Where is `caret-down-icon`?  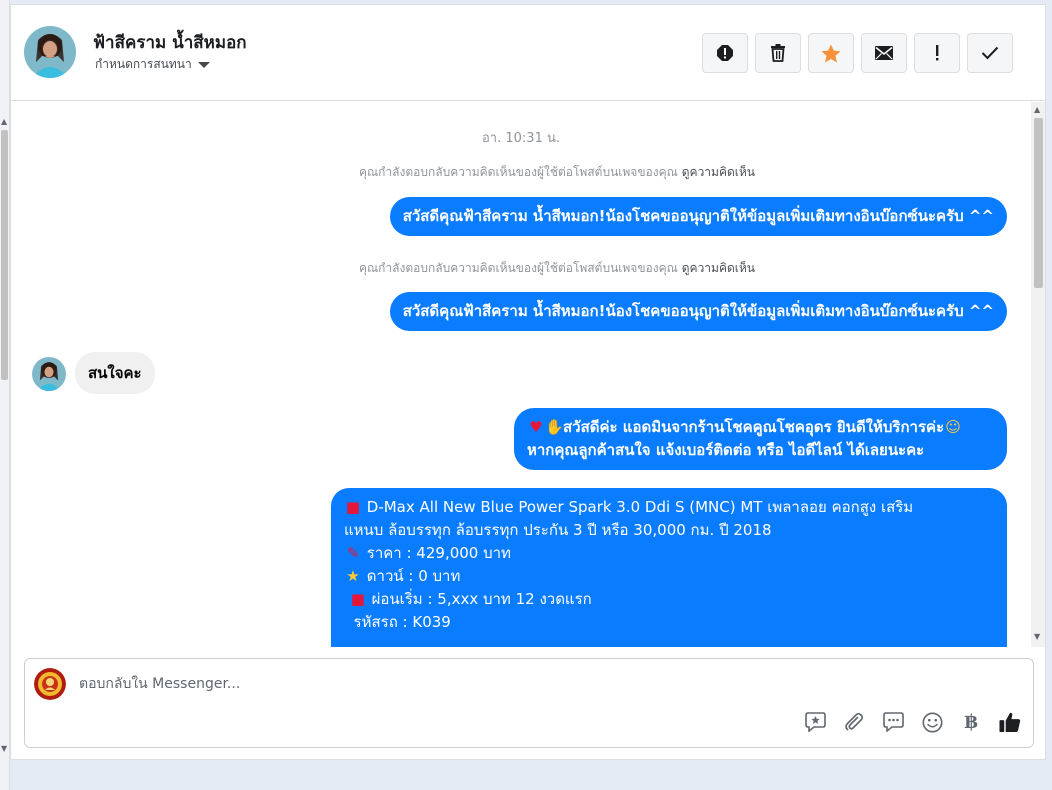
caret-down-icon is located at coordinates (203, 64).